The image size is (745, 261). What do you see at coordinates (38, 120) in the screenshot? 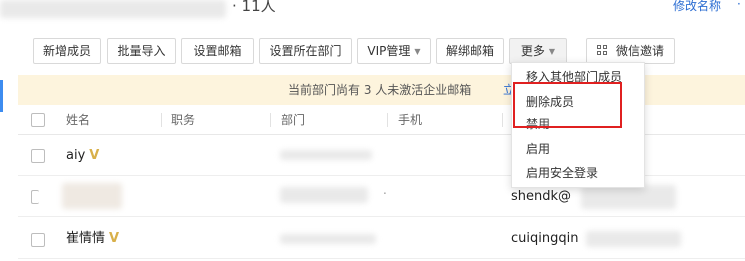
I see `select-all-checkbox` at bounding box center [38, 120].